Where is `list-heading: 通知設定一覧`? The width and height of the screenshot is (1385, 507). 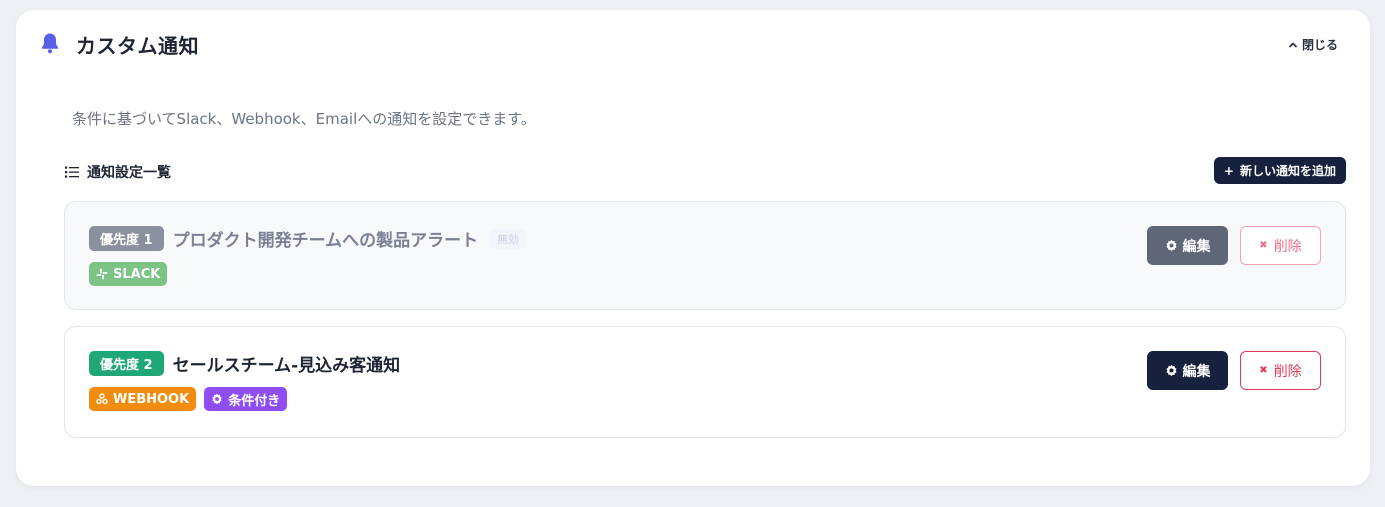 list-heading: 通知設定一覧 is located at coordinates (118, 172).